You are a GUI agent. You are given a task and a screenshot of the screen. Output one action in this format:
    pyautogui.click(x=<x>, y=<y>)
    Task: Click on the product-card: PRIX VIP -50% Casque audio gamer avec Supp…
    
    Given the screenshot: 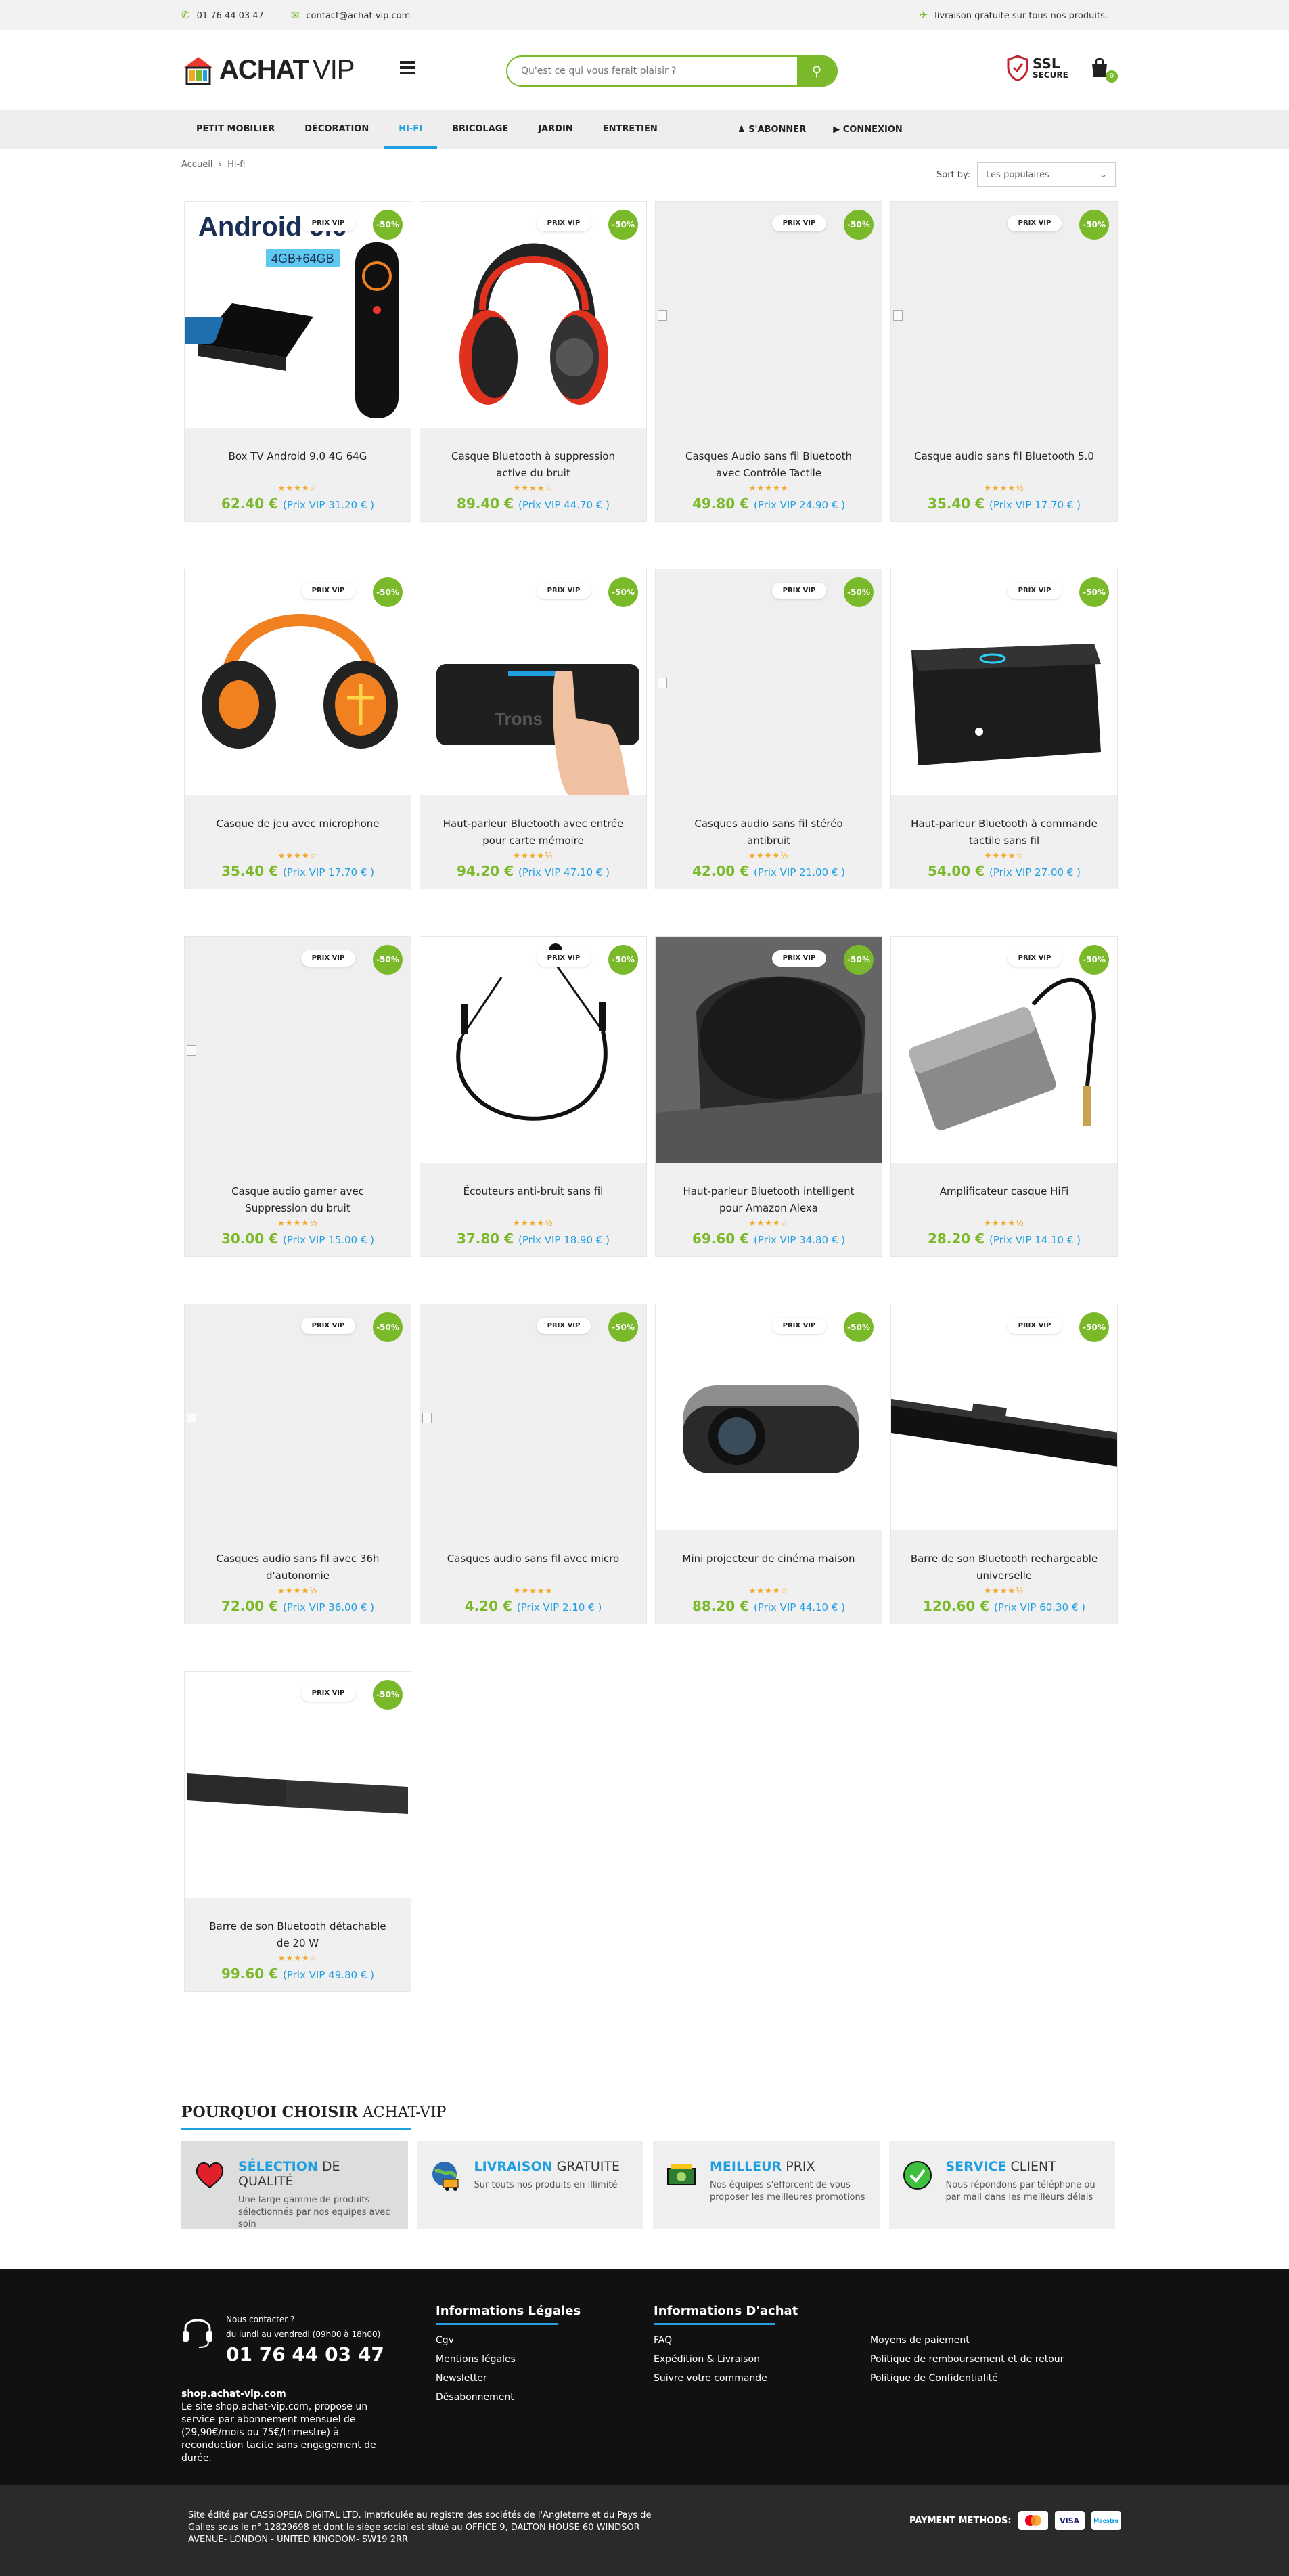 What is the action you would take?
    pyautogui.click(x=297, y=1096)
    